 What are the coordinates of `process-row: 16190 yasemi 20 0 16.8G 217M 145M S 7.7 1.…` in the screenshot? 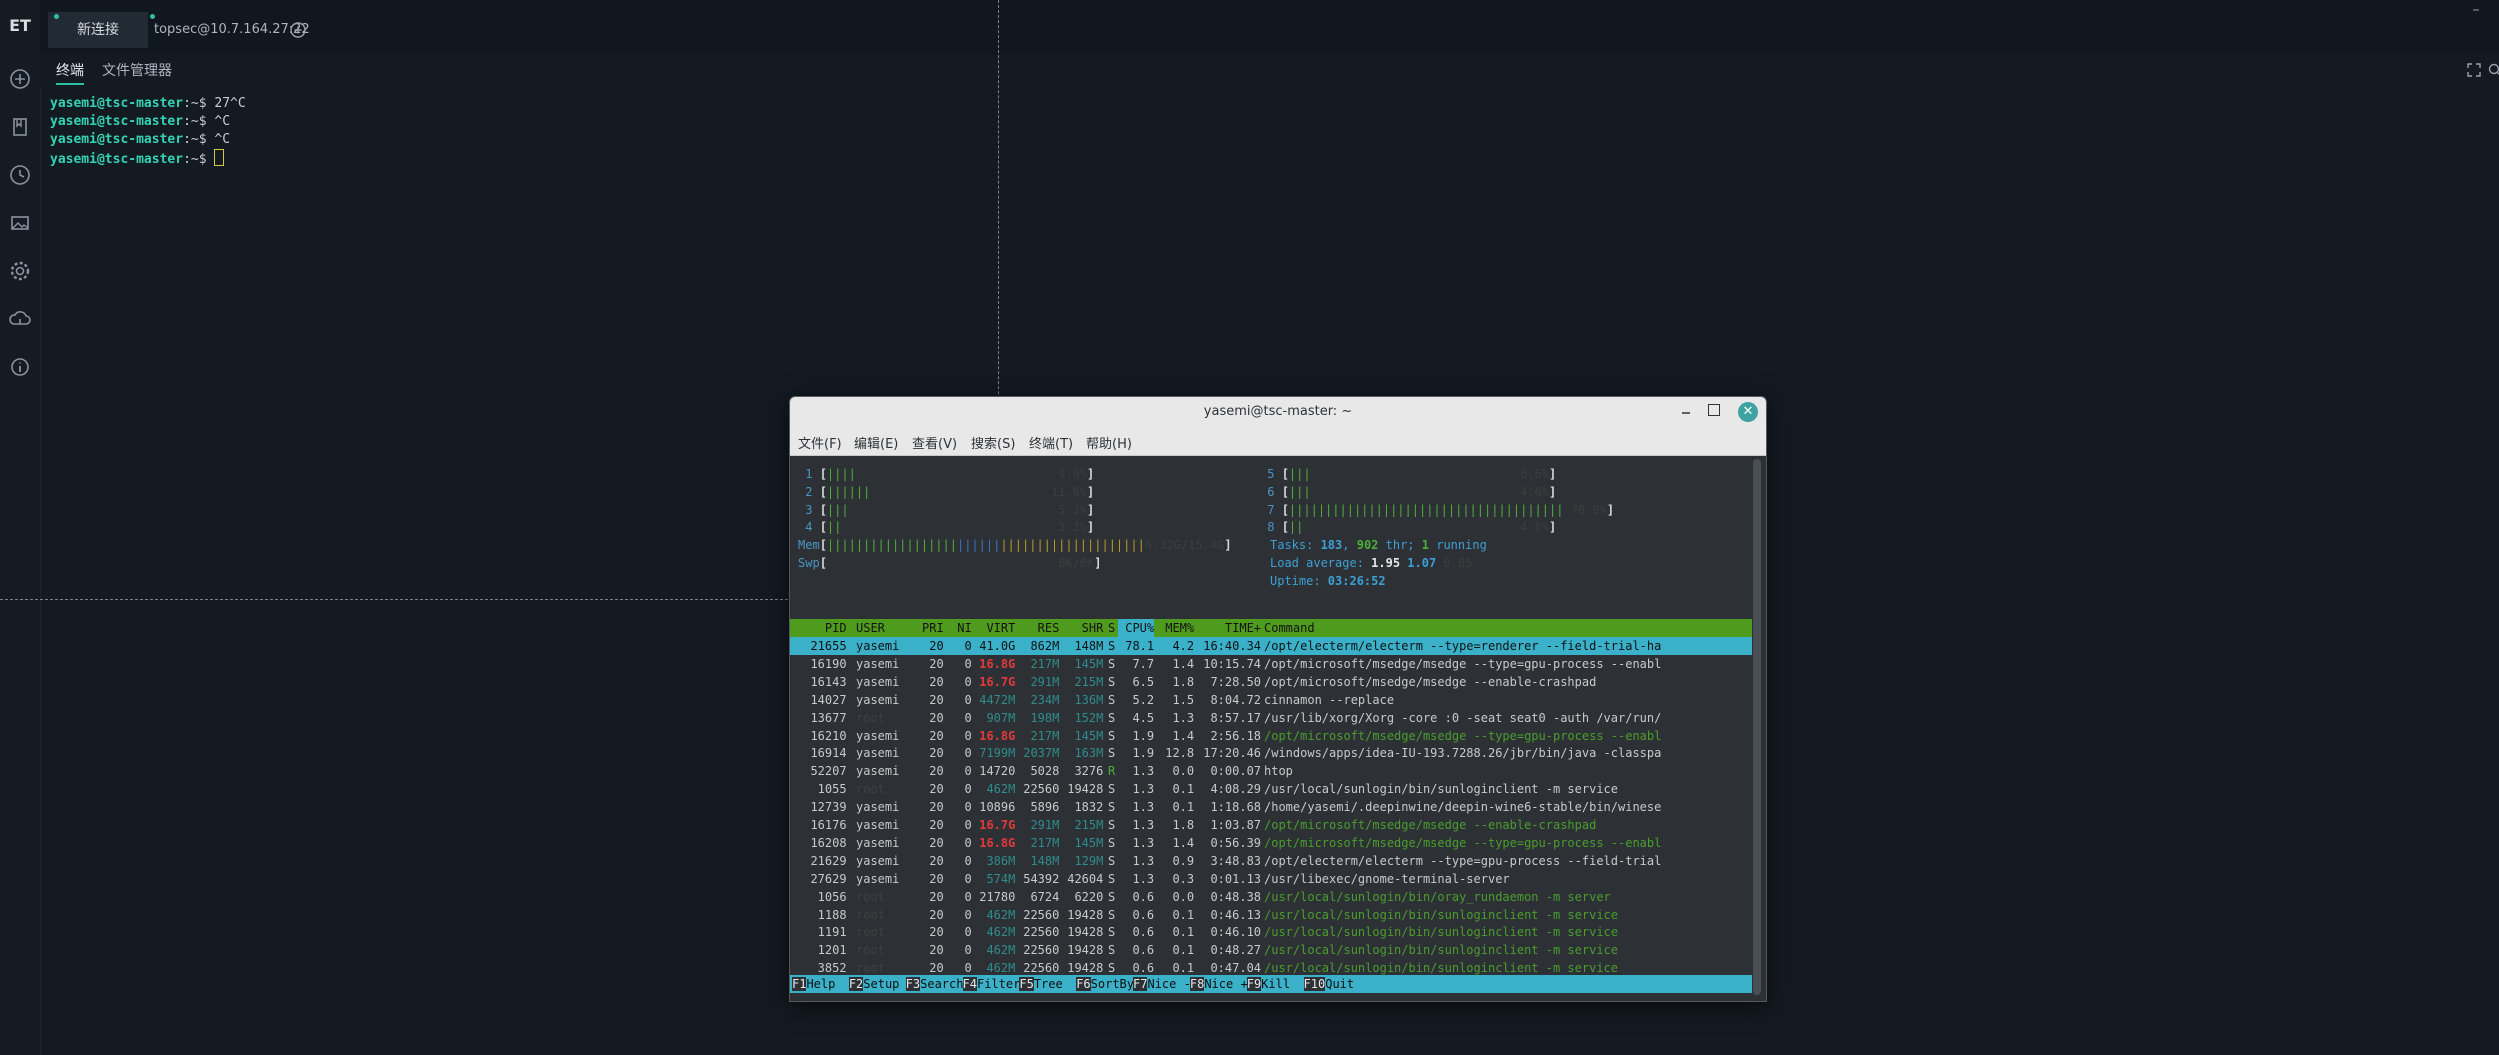 It's located at (1271, 664).